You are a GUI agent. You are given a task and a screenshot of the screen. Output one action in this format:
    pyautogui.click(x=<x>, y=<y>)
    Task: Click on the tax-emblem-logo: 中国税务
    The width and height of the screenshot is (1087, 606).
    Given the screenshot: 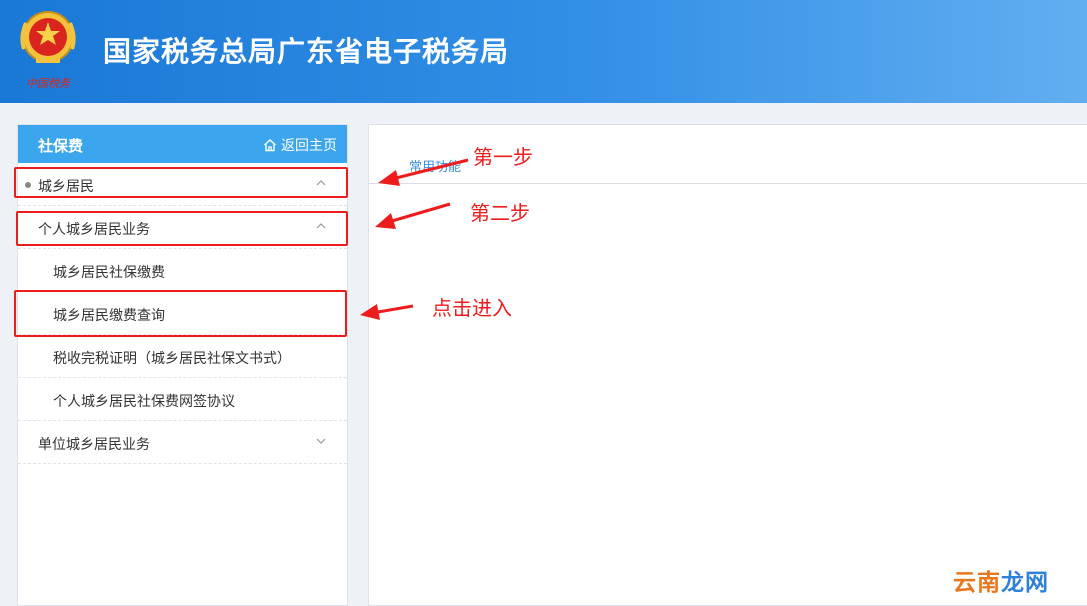 What is the action you would take?
    pyautogui.click(x=48, y=50)
    